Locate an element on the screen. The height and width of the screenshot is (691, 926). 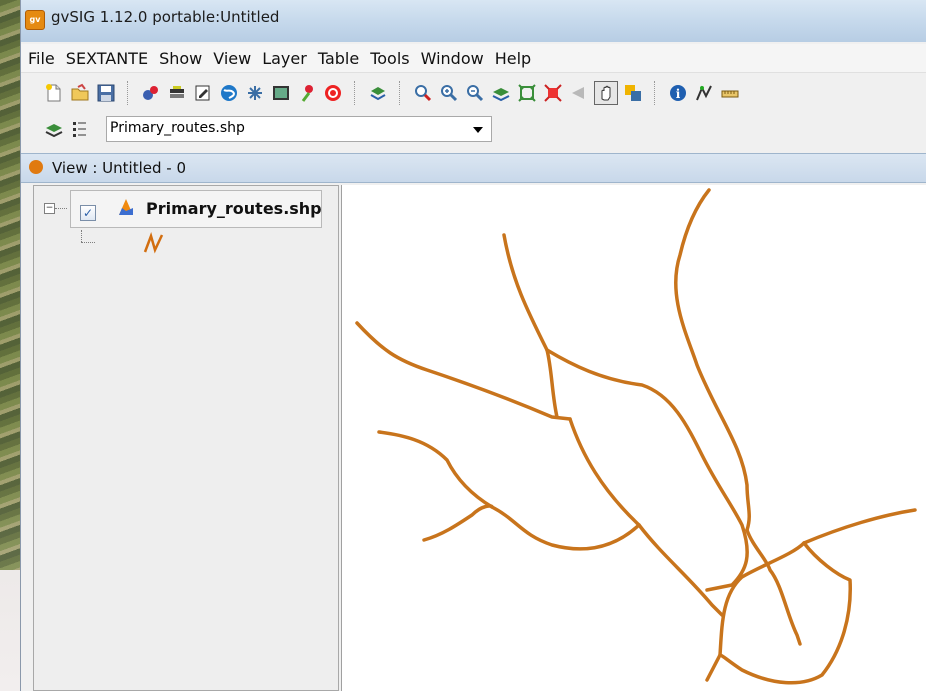
menu-show: Show is located at coordinates (180, 58).